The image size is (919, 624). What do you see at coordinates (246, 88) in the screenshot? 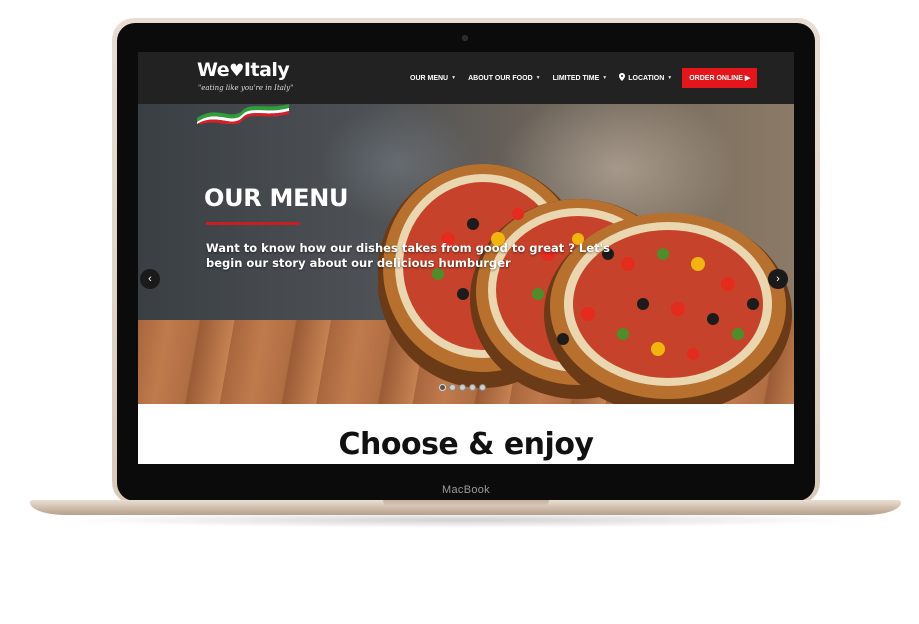
I see `site-tagline: "eating like you're in Italy"` at bounding box center [246, 88].